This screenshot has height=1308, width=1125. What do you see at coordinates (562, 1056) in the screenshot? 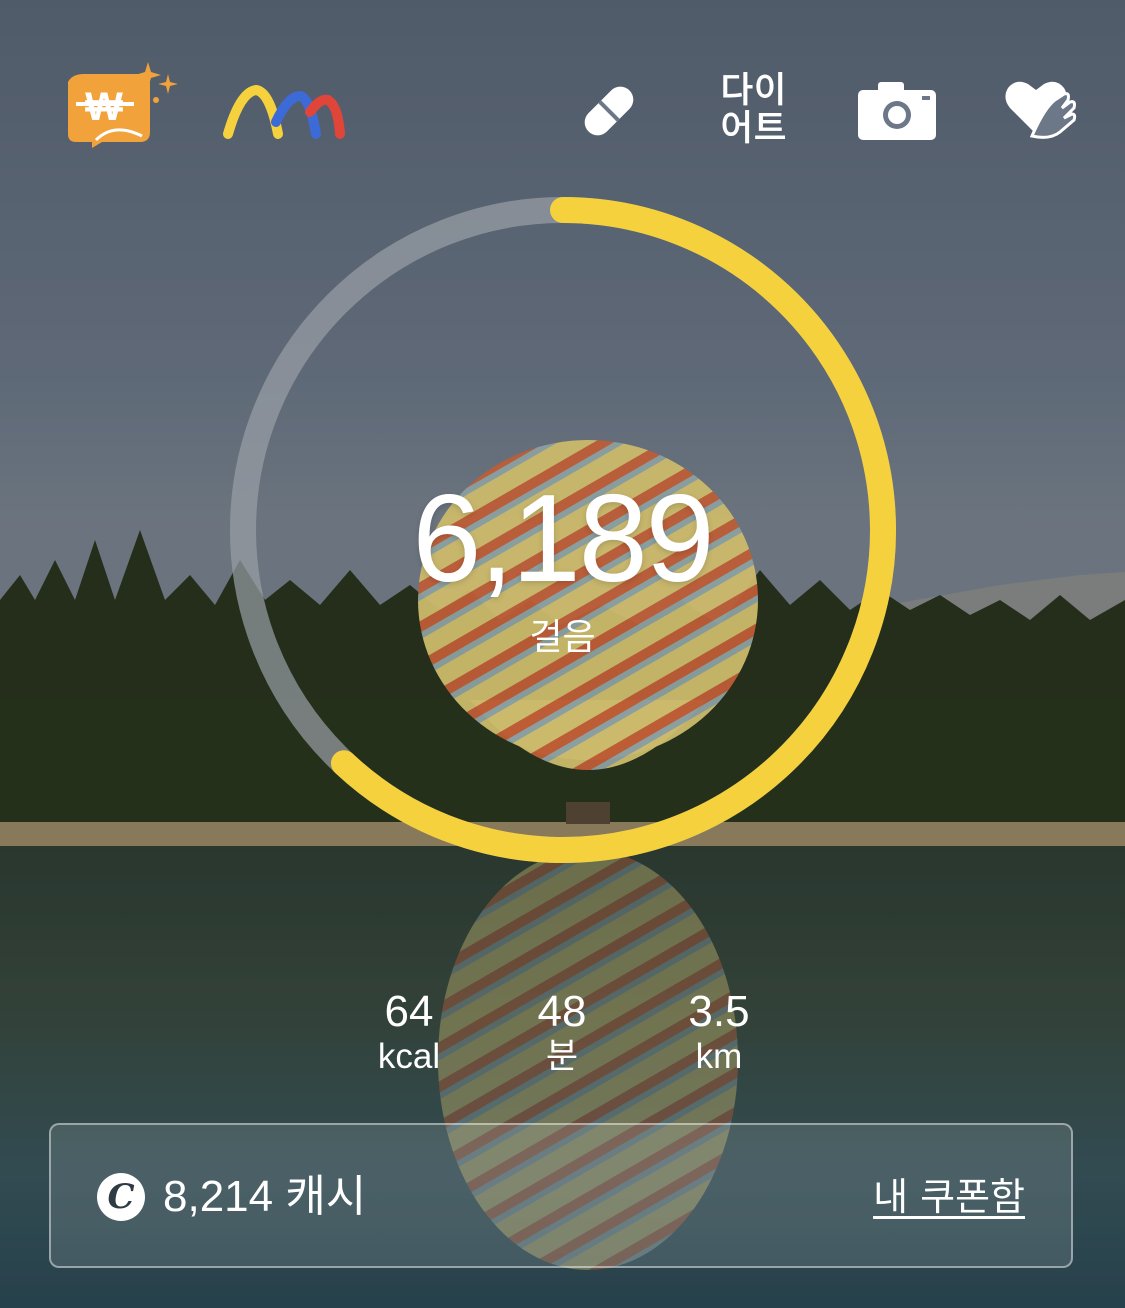
I see `minutes-unit: 분` at bounding box center [562, 1056].